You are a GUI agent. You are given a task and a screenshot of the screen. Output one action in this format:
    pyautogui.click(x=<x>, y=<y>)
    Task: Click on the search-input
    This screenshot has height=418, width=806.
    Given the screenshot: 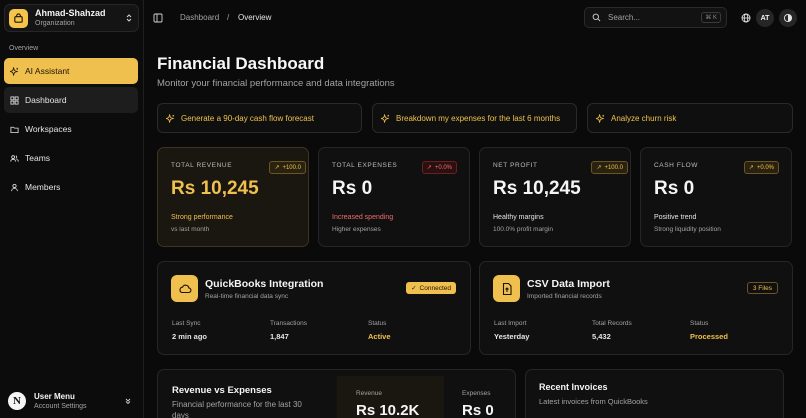 What is the action you would take?
    pyautogui.click(x=653, y=17)
    